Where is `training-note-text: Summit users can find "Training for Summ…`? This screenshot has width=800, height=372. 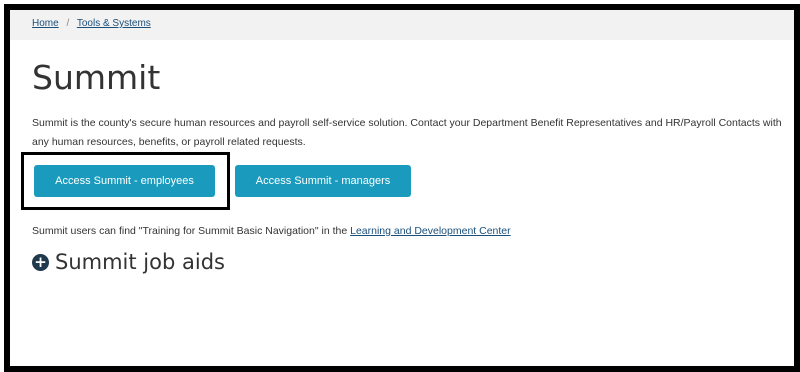 training-note-text: Summit users can find "Training for Summ… is located at coordinates (191, 231).